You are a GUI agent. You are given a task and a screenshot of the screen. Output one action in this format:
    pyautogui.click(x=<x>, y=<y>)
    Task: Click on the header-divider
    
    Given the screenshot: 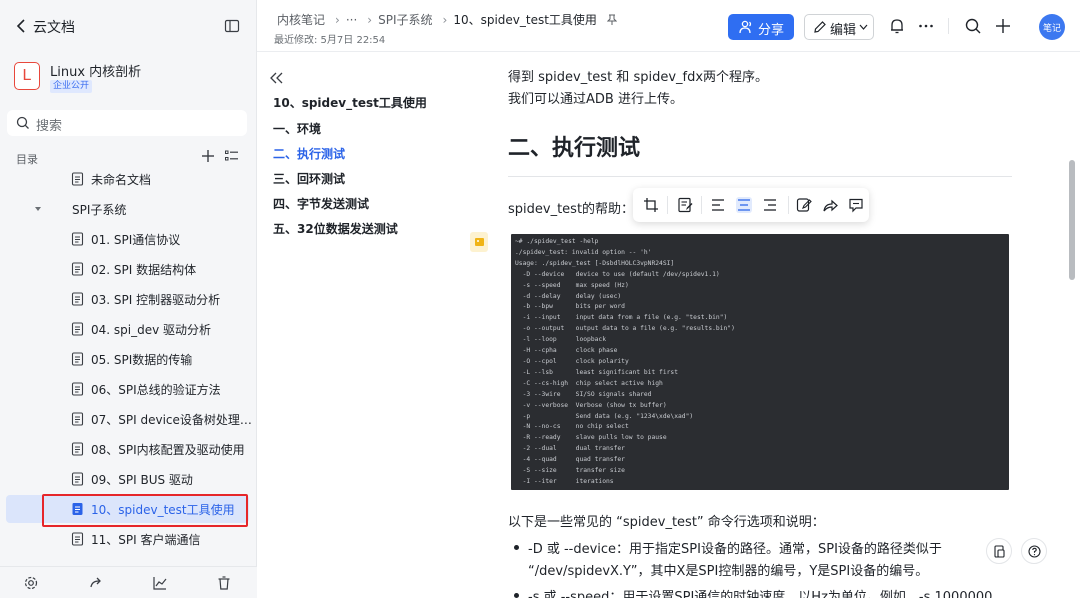 What is the action you would take?
    pyautogui.click(x=948, y=26)
    